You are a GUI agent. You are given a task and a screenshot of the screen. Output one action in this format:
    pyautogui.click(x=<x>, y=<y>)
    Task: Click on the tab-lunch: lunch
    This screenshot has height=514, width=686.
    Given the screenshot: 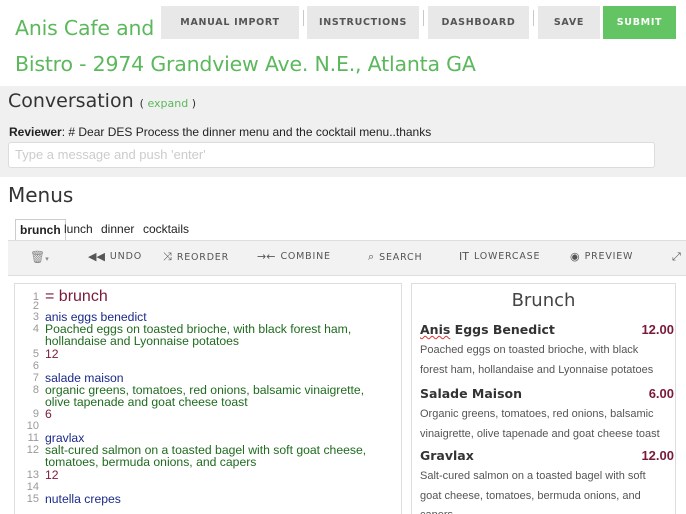 What is the action you would take?
    pyautogui.click(x=78, y=230)
    